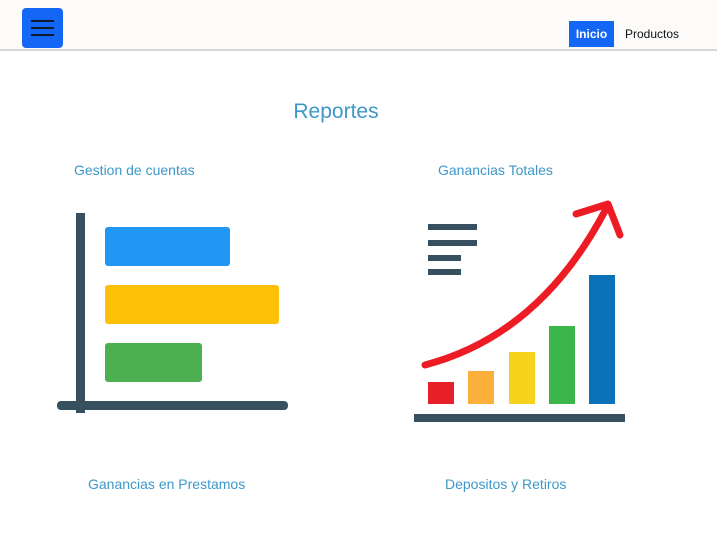 Image resolution: width=717 pixels, height=543 pixels. I want to click on menu-toggle-button, so click(42, 28).